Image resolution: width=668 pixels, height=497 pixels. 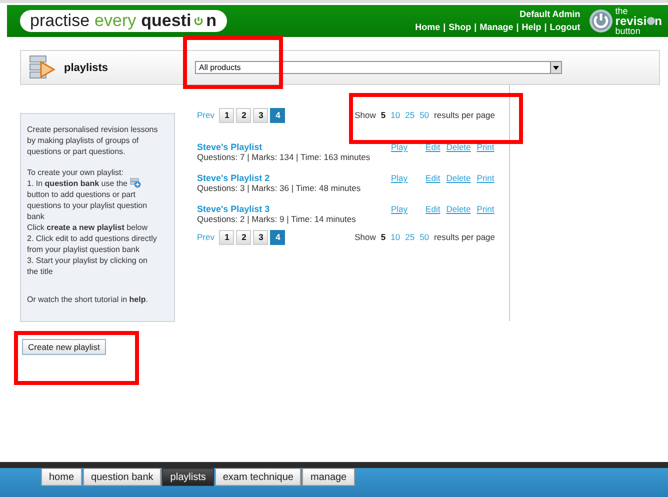 I want to click on brand-text: revisi, so click(x=631, y=21).